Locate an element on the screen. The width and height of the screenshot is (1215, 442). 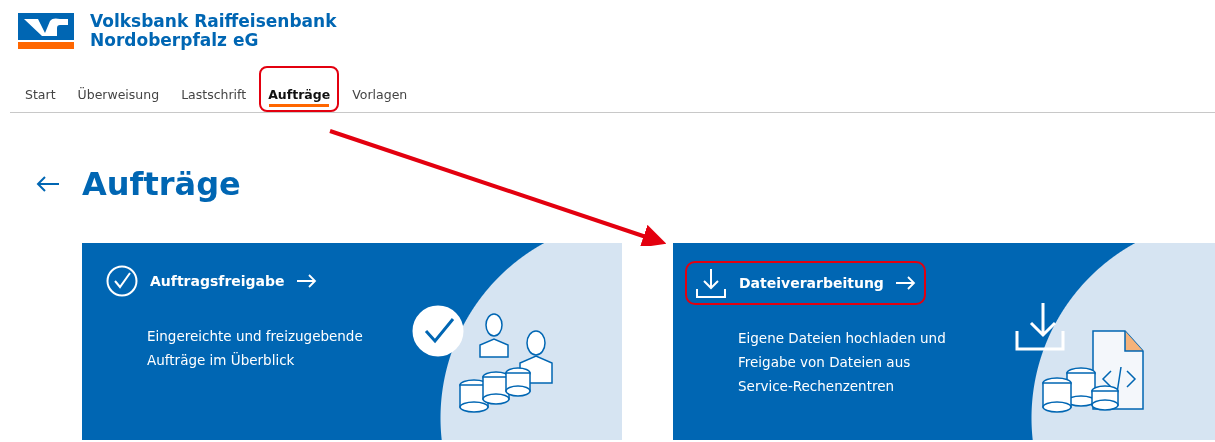
card-description: Eingereichte und freizugebende Aufträge im Überblick is located at coordinates (255, 349).